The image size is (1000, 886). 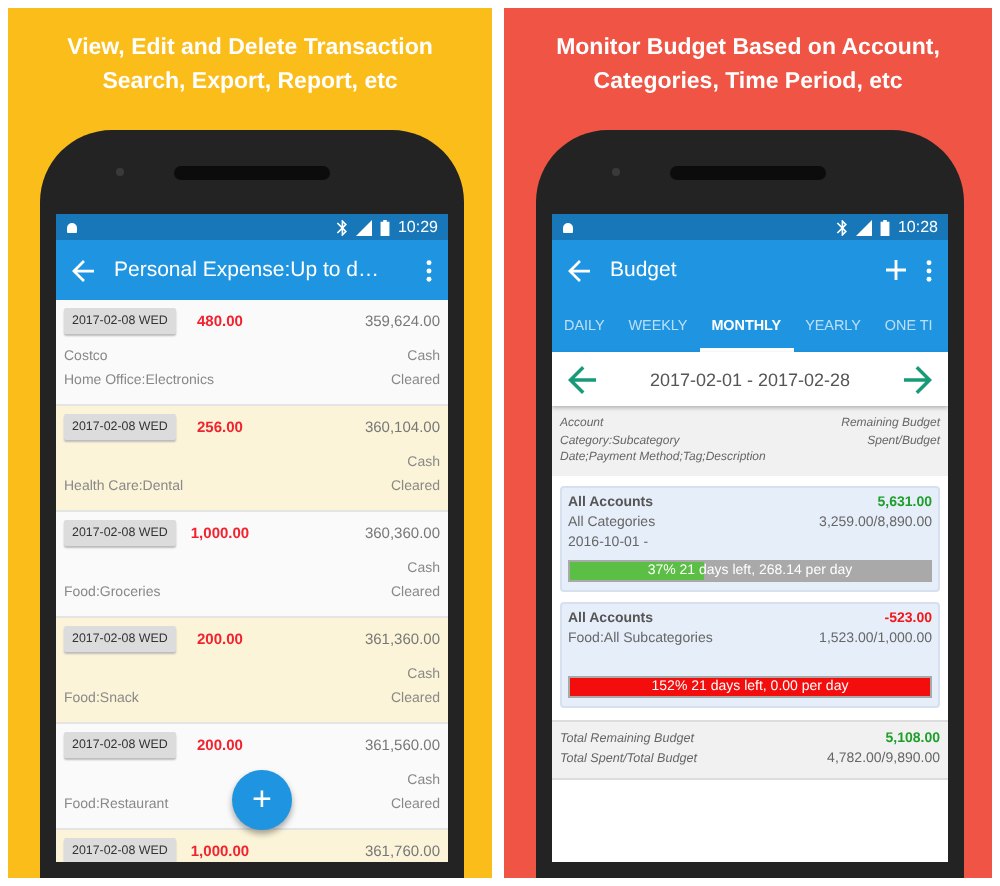 What do you see at coordinates (917, 227) in the screenshot?
I see `status-time: 10:28` at bounding box center [917, 227].